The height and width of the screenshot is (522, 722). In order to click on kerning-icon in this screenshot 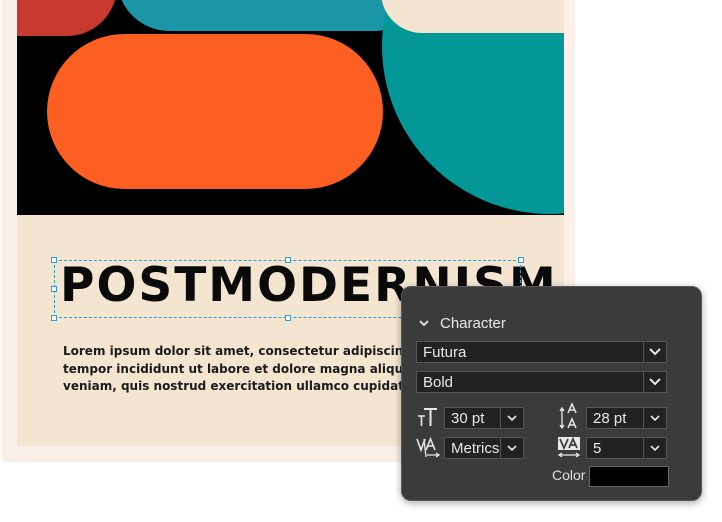, I will do `click(428, 448)`.